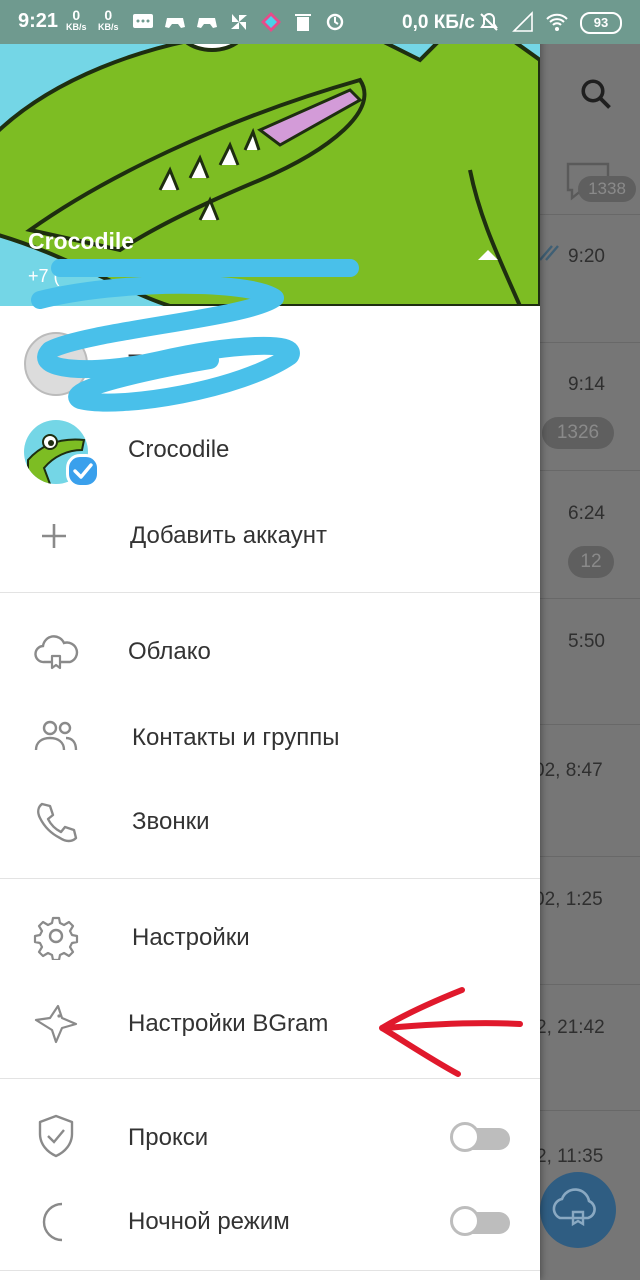 The image size is (640, 1280). Describe the element at coordinates (591, 562) in the screenshot. I see `unread-badge: 12` at that location.